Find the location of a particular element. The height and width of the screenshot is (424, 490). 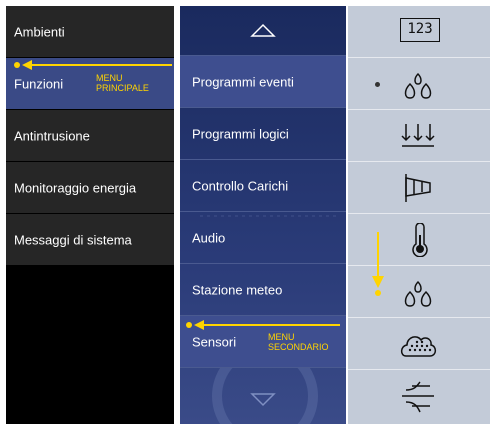

main-menu-item-label: Messaggi di sistema is located at coordinates (73, 239).